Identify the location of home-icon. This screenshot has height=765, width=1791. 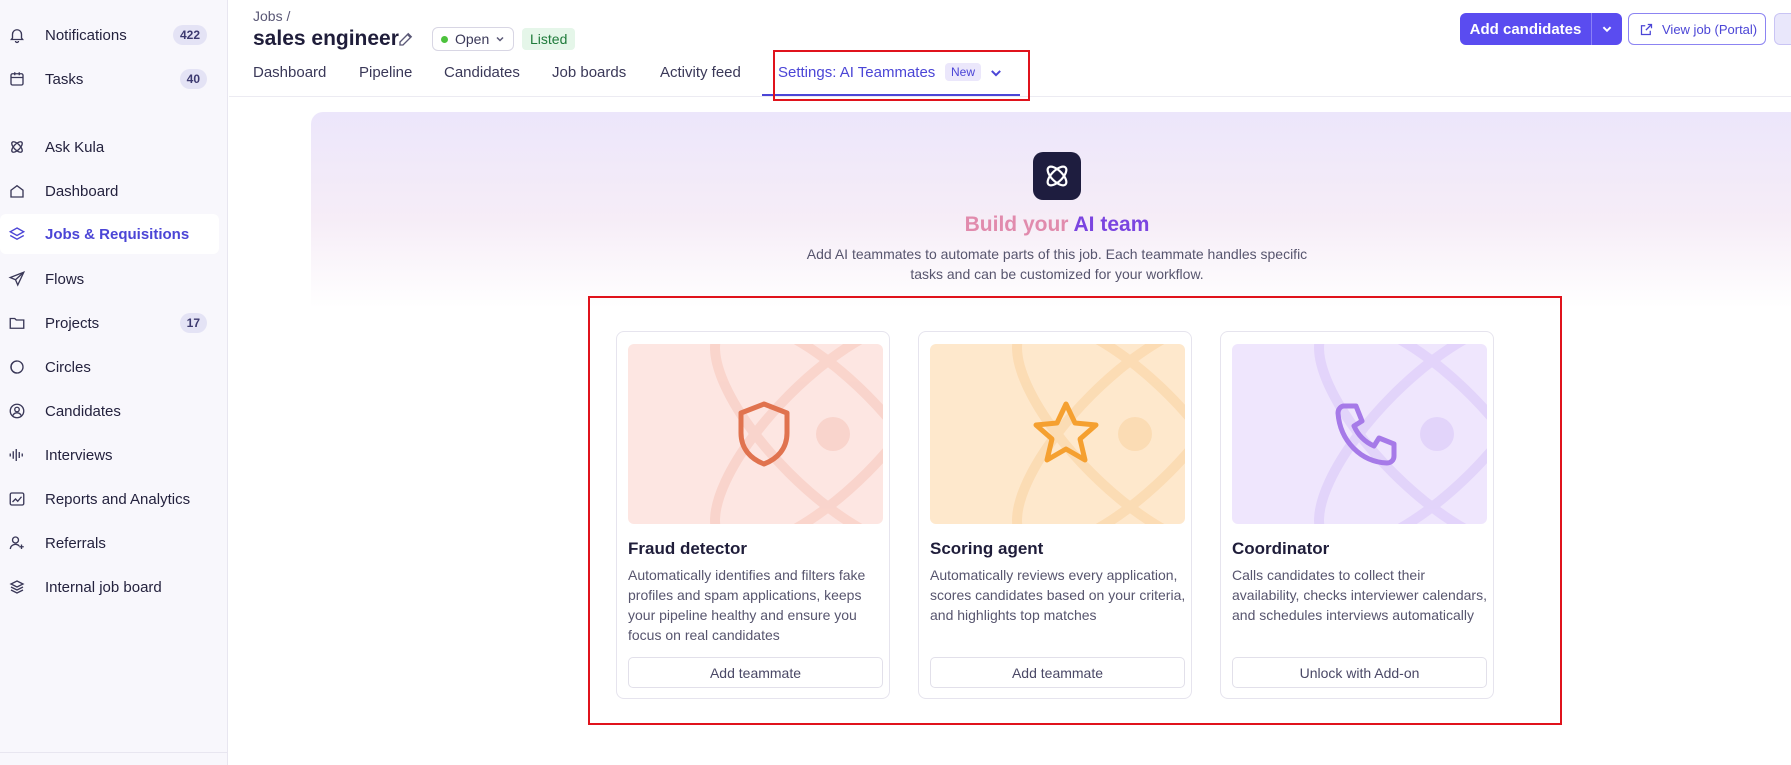
(17, 191).